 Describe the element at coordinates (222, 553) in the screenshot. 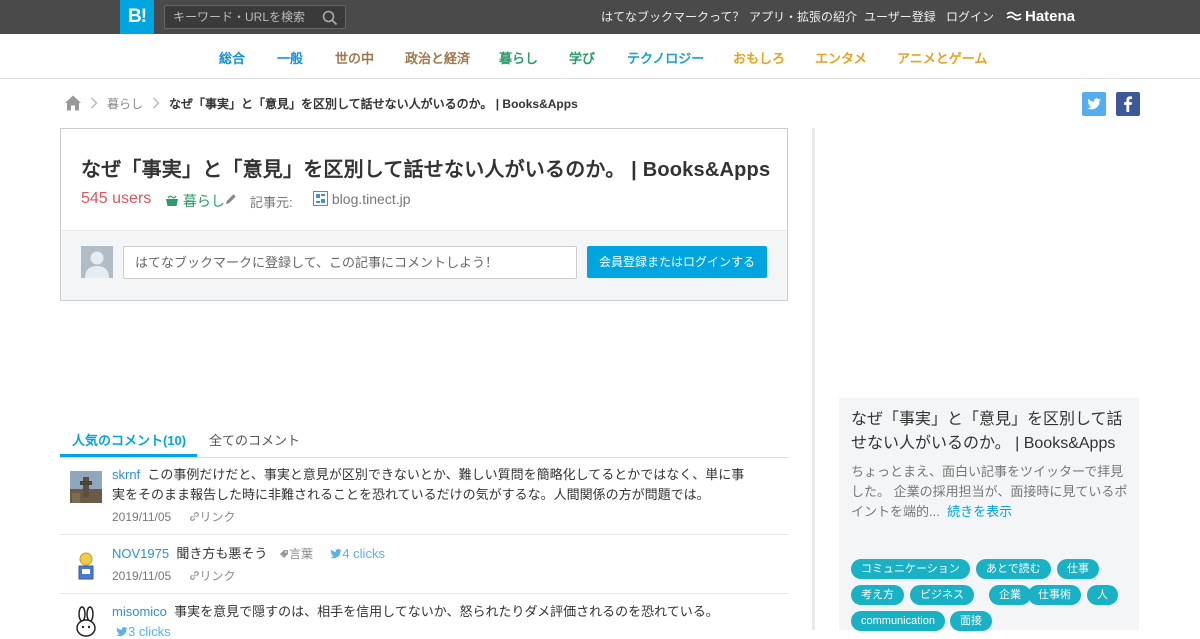

I see `comment-text: 聞き方も悪そう` at that location.